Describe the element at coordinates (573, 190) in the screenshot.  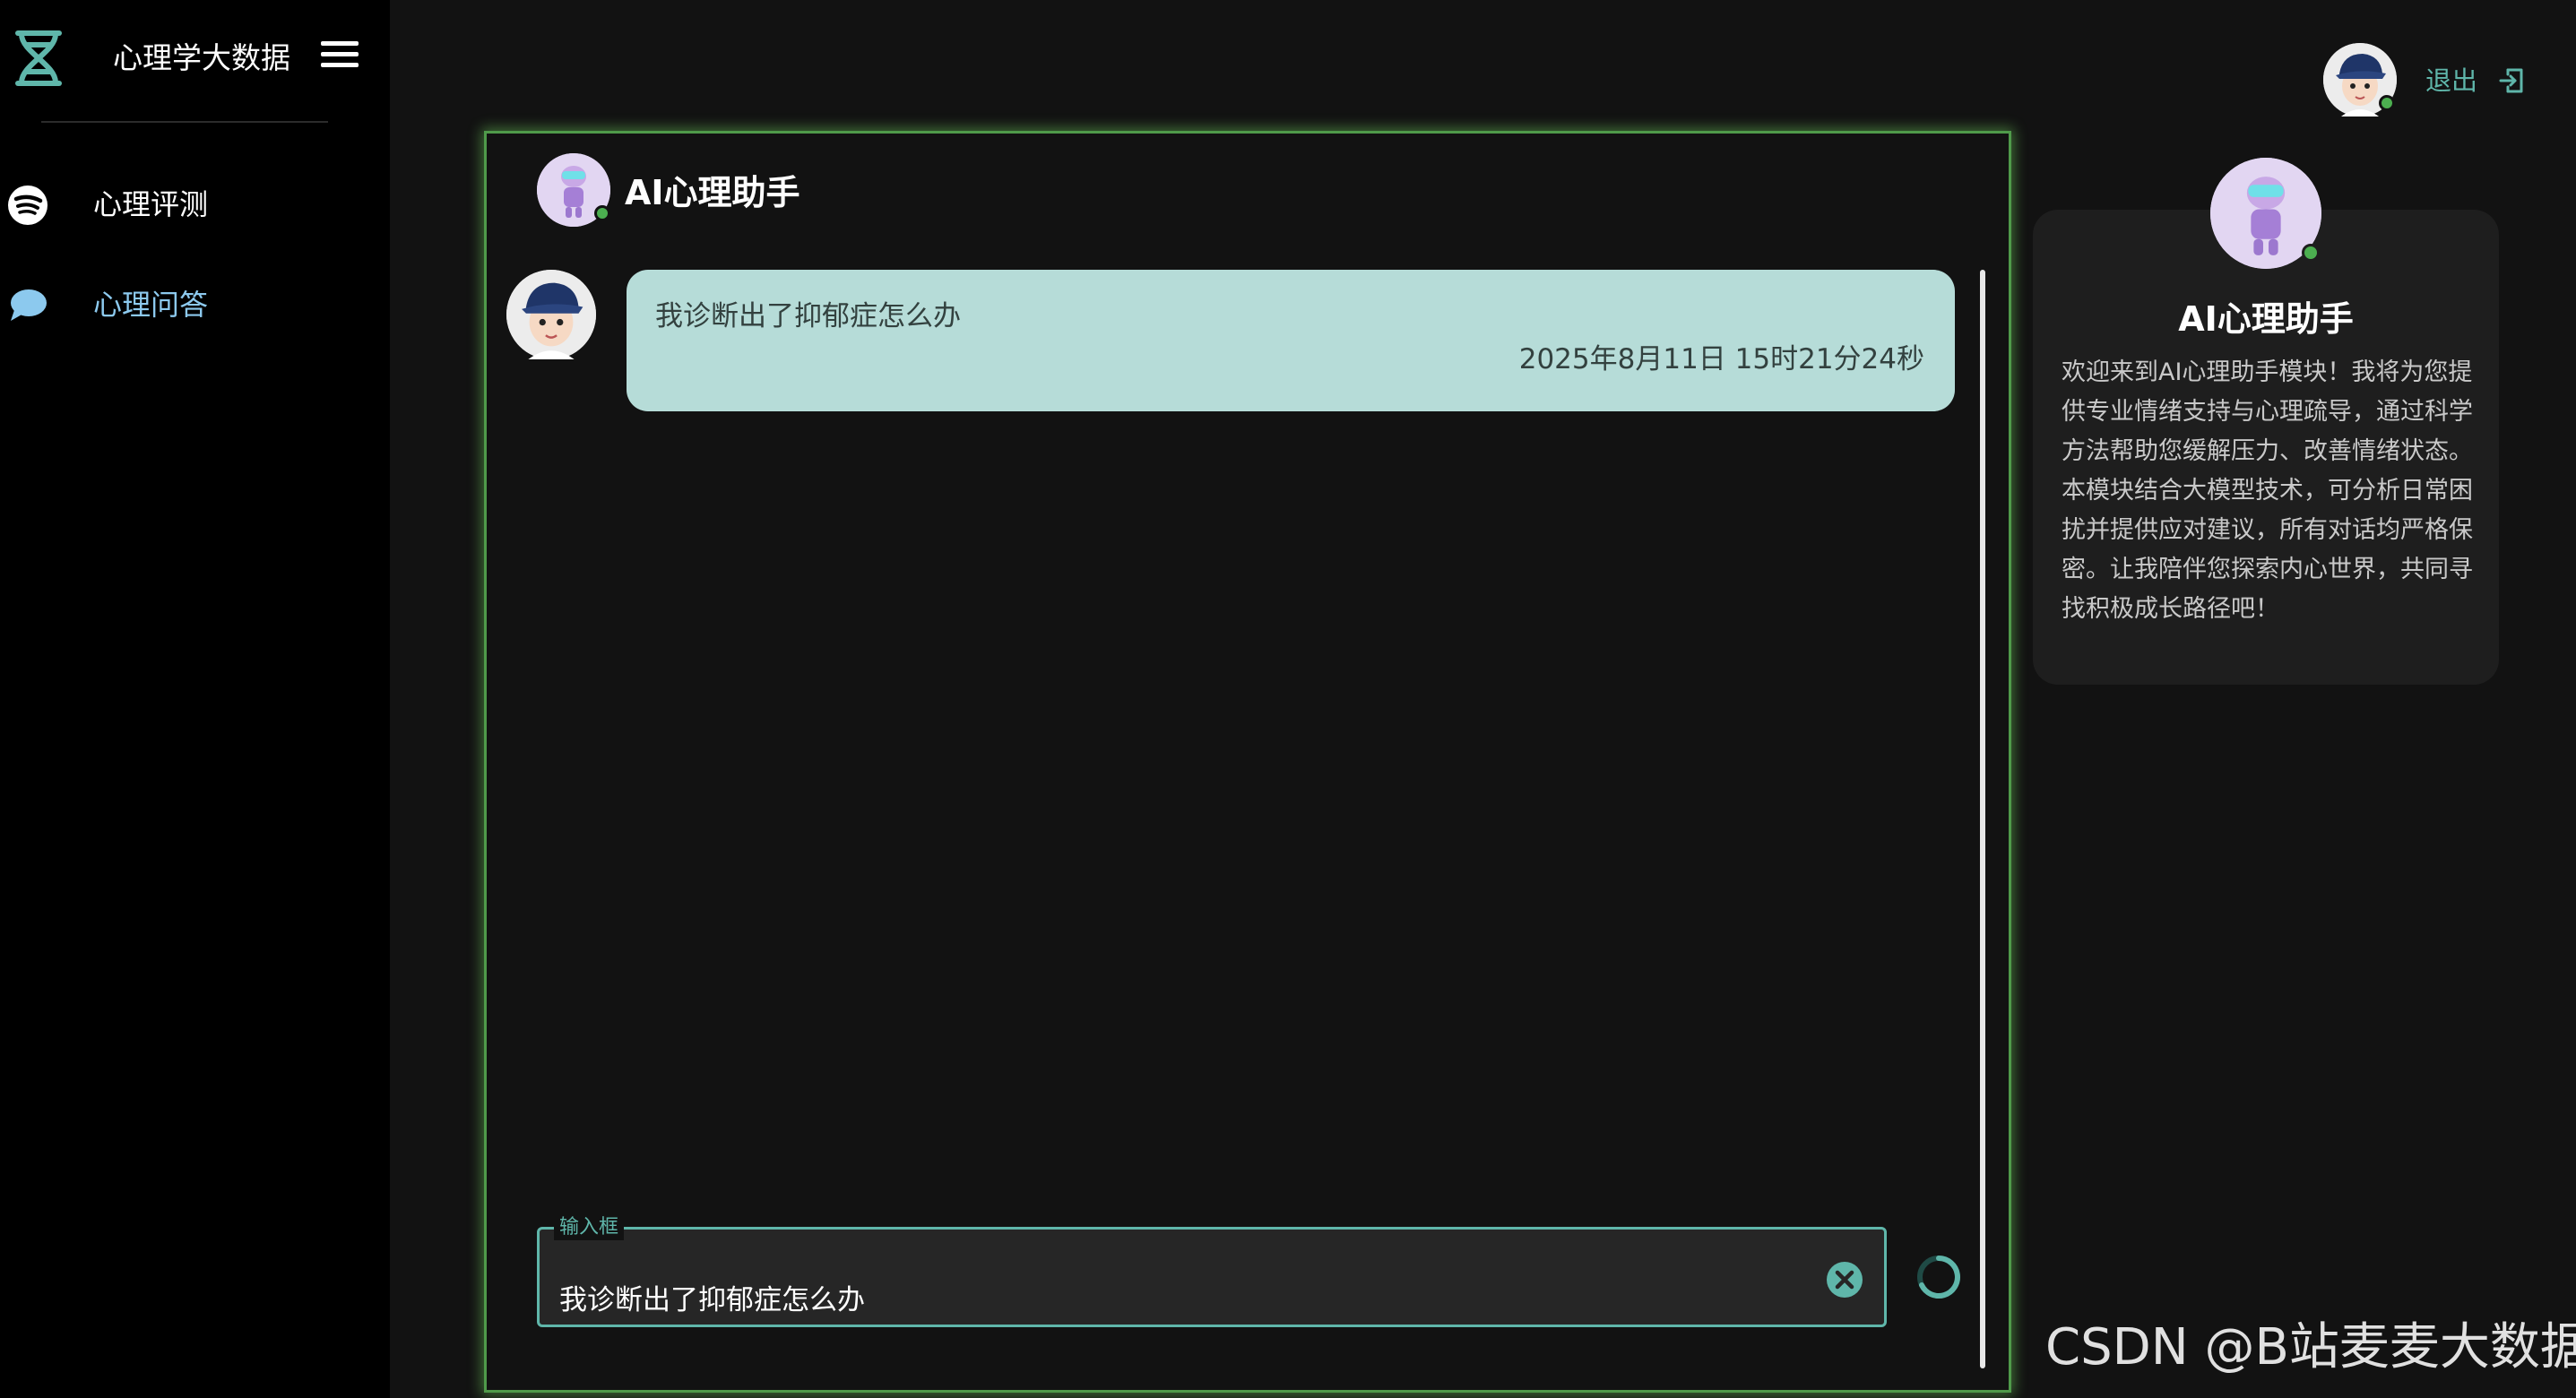
I see `assistant-avatar` at that location.